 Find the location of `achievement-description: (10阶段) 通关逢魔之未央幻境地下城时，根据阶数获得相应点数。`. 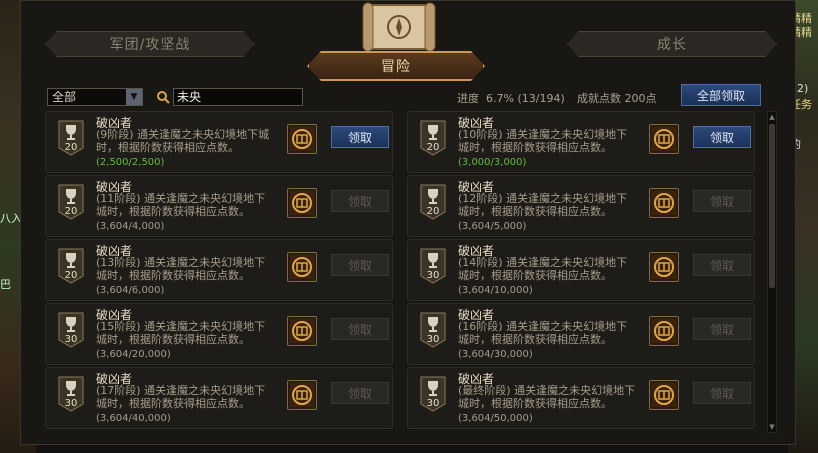

achievement-description: (10阶段) 通关逢魔之未央幻境地下城时，根据阶数获得相应点数。 is located at coordinates (543, 141).